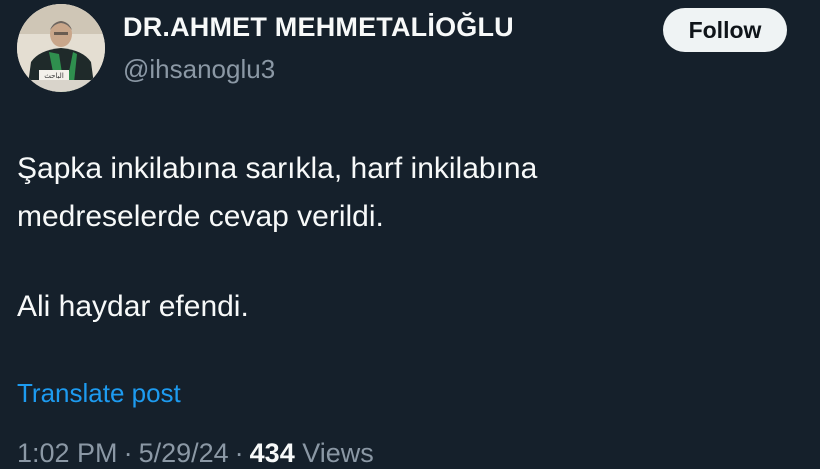 Image resolution: width=820 pixels, height=469 pixels. What do you see at coordinates (133, 306) in the screenshot?
I see `post-text-line: Ali haydar efendi.` at bounding box center [133, 306].